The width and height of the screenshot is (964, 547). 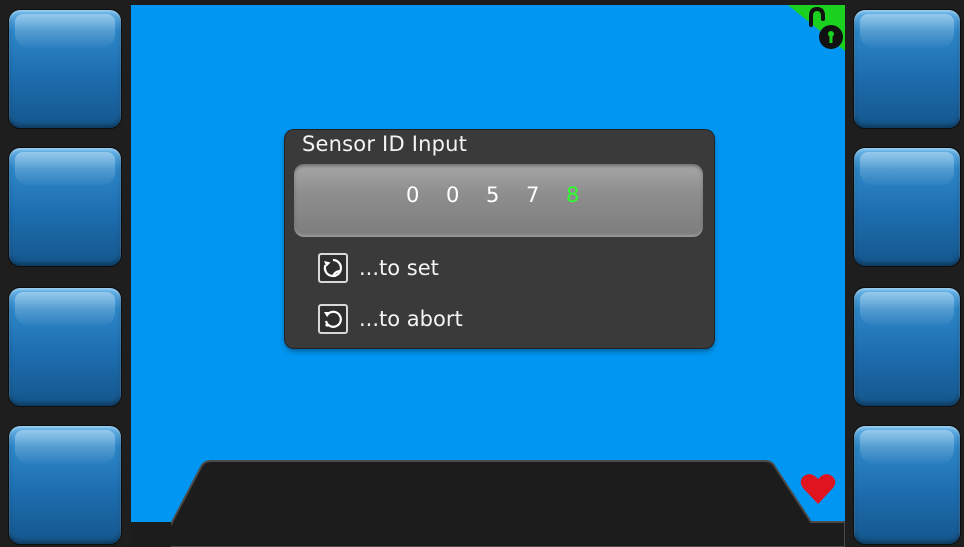 I want to click on abort-hint-label: ...to abort, so click(x=411, y=319).